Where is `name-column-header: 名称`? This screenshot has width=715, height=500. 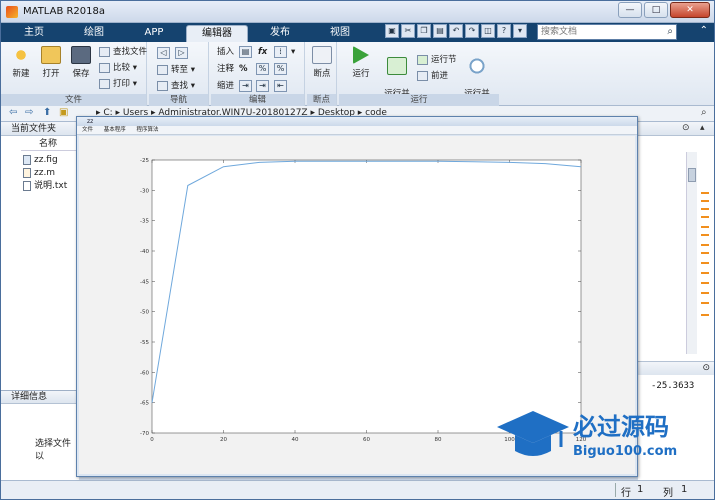
name-column-header: 名称 is located at coordinates (50, 144).